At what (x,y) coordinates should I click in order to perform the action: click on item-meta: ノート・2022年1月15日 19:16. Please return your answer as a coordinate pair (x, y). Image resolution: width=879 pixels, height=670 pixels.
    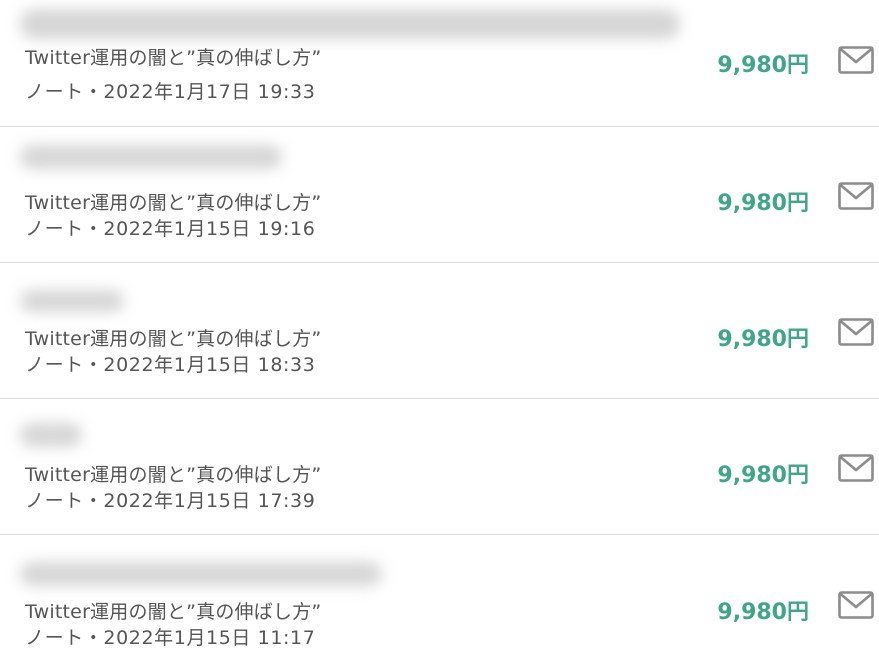
    Looking at the image, I should click on (170, 229).